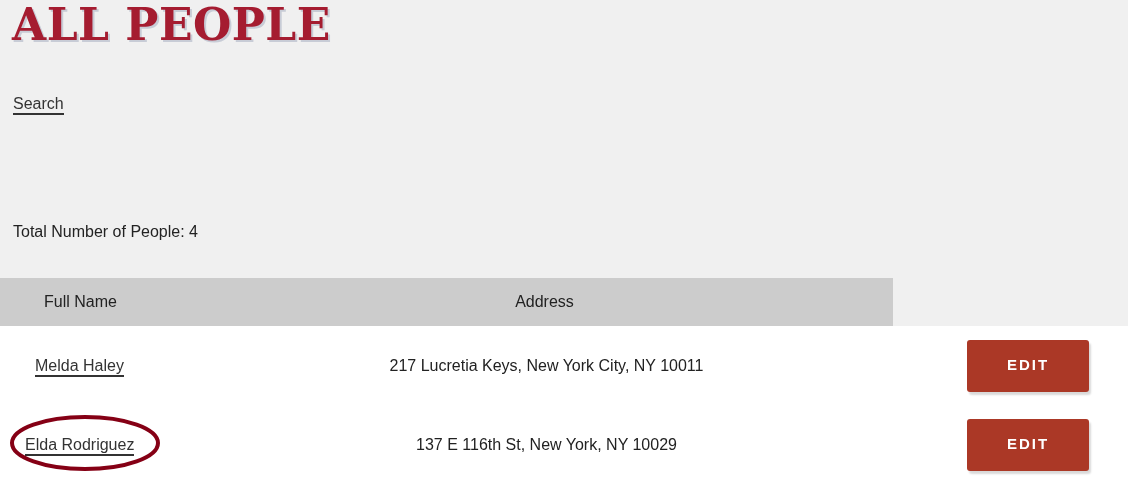 This screenshot has height=480, width=1128. I want to click on address-cell: 217 Lucretia Keys, New York City, NY 10011, so click(546, 365).